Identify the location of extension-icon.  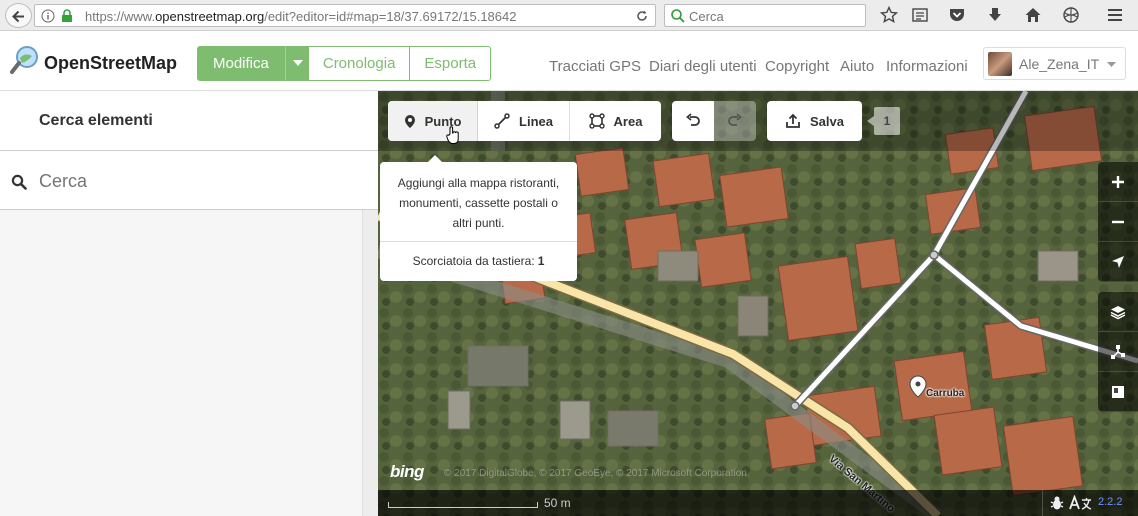
(1071, 15).